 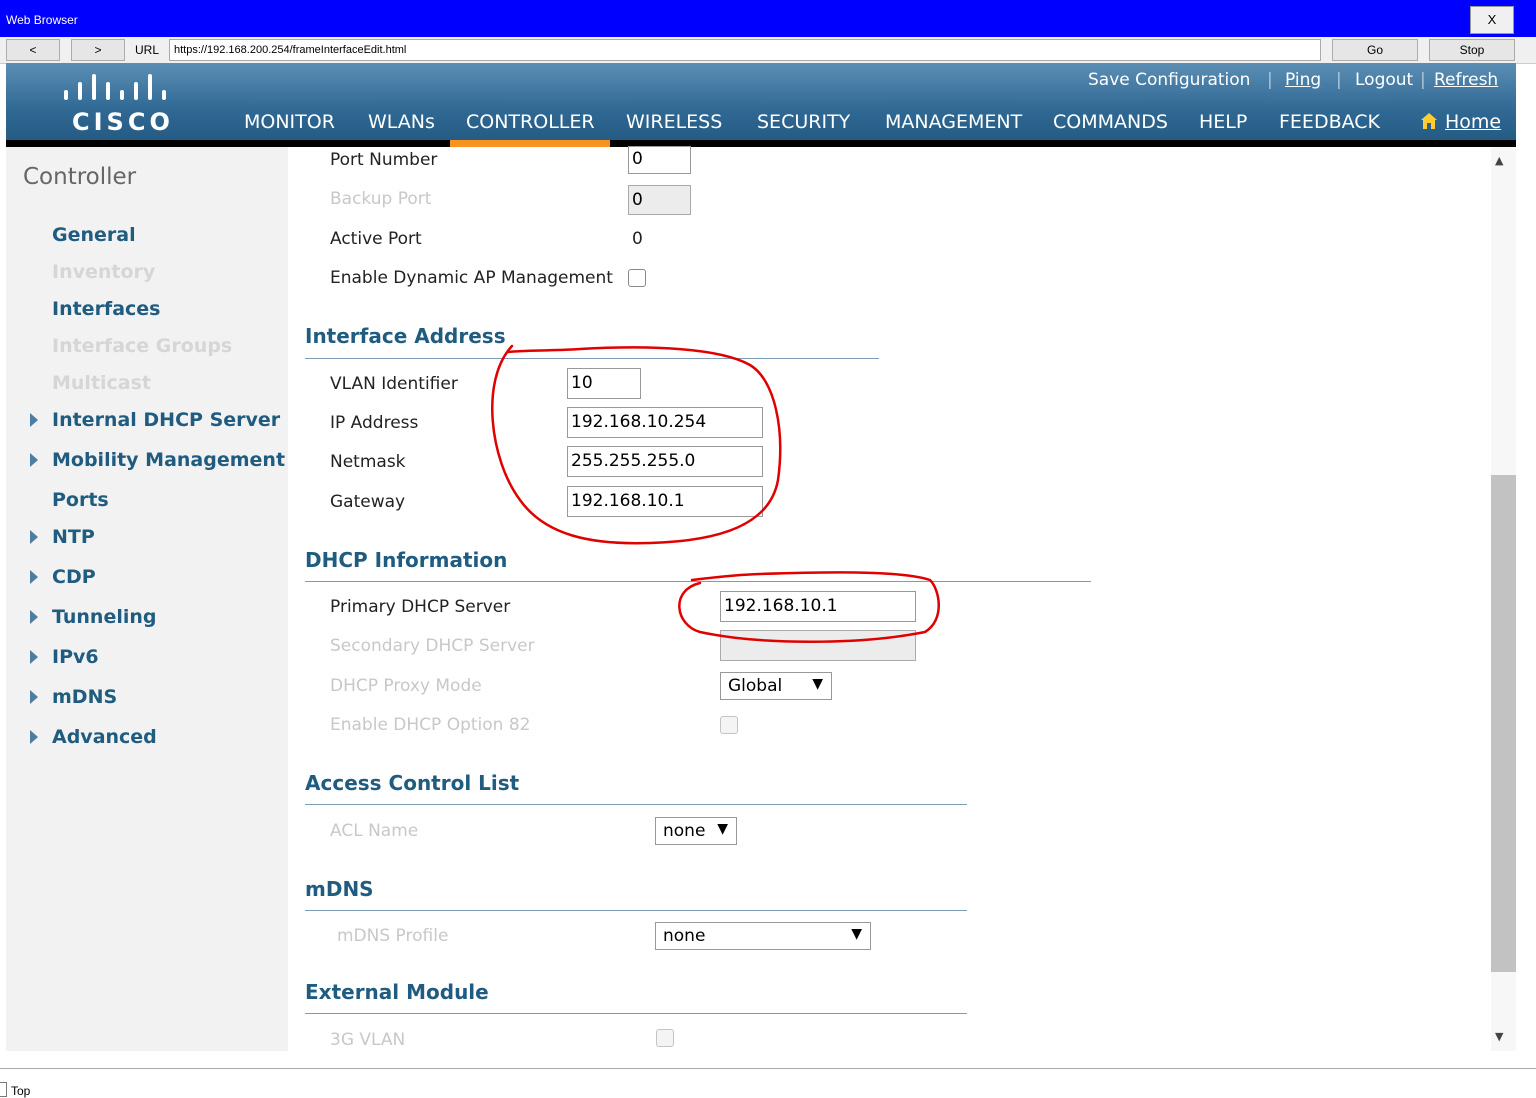 I want to click on dhcp-proxy-mode-select: Global ▼, so click(x=776, y=686).